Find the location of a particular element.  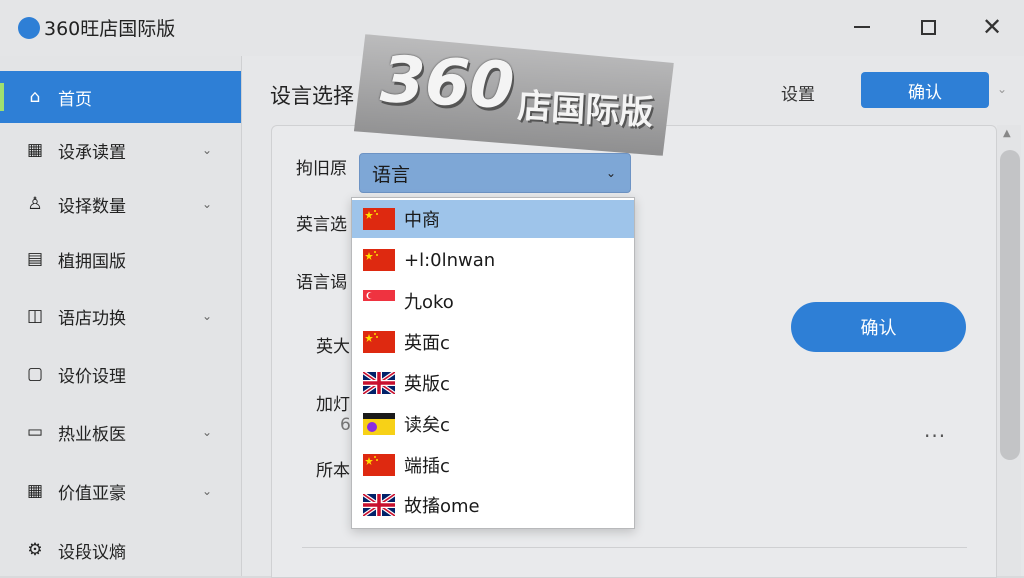

singapore-flag-icon is located at coordinates (379, 301).